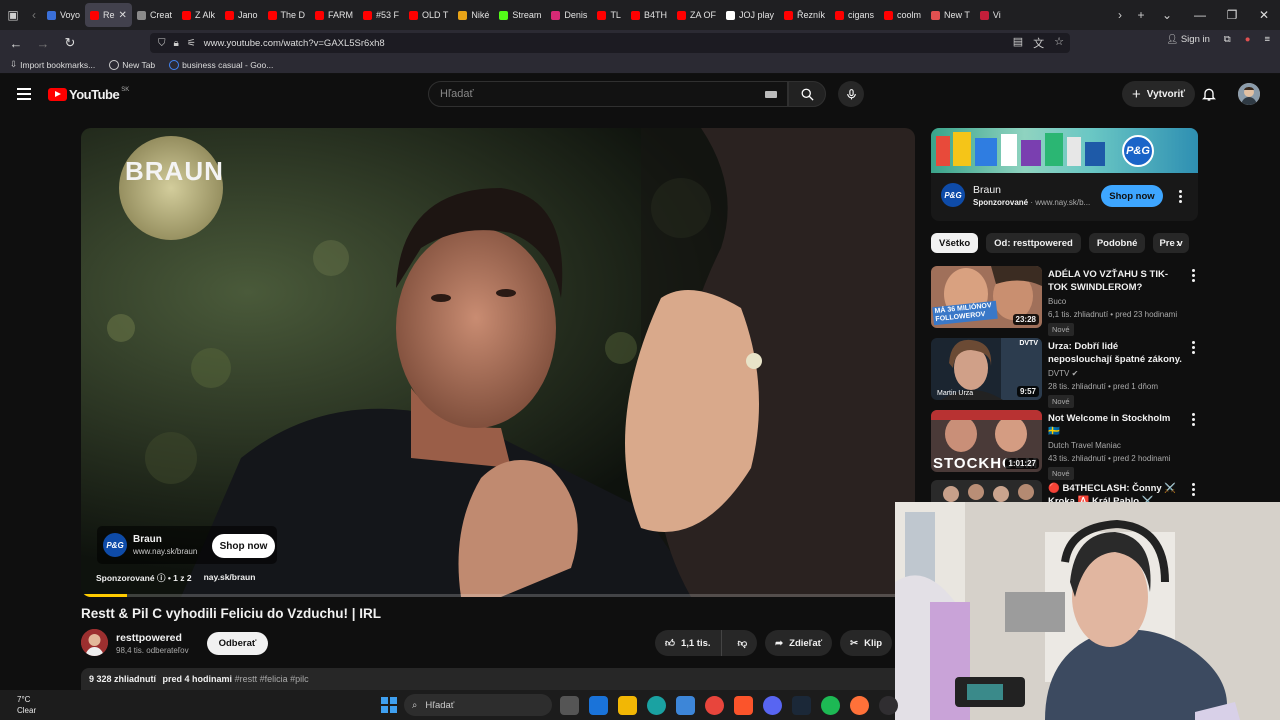  Describe the element at coordinates (986, 491) in the screenshot. I see `video-thumbnail` at that location.